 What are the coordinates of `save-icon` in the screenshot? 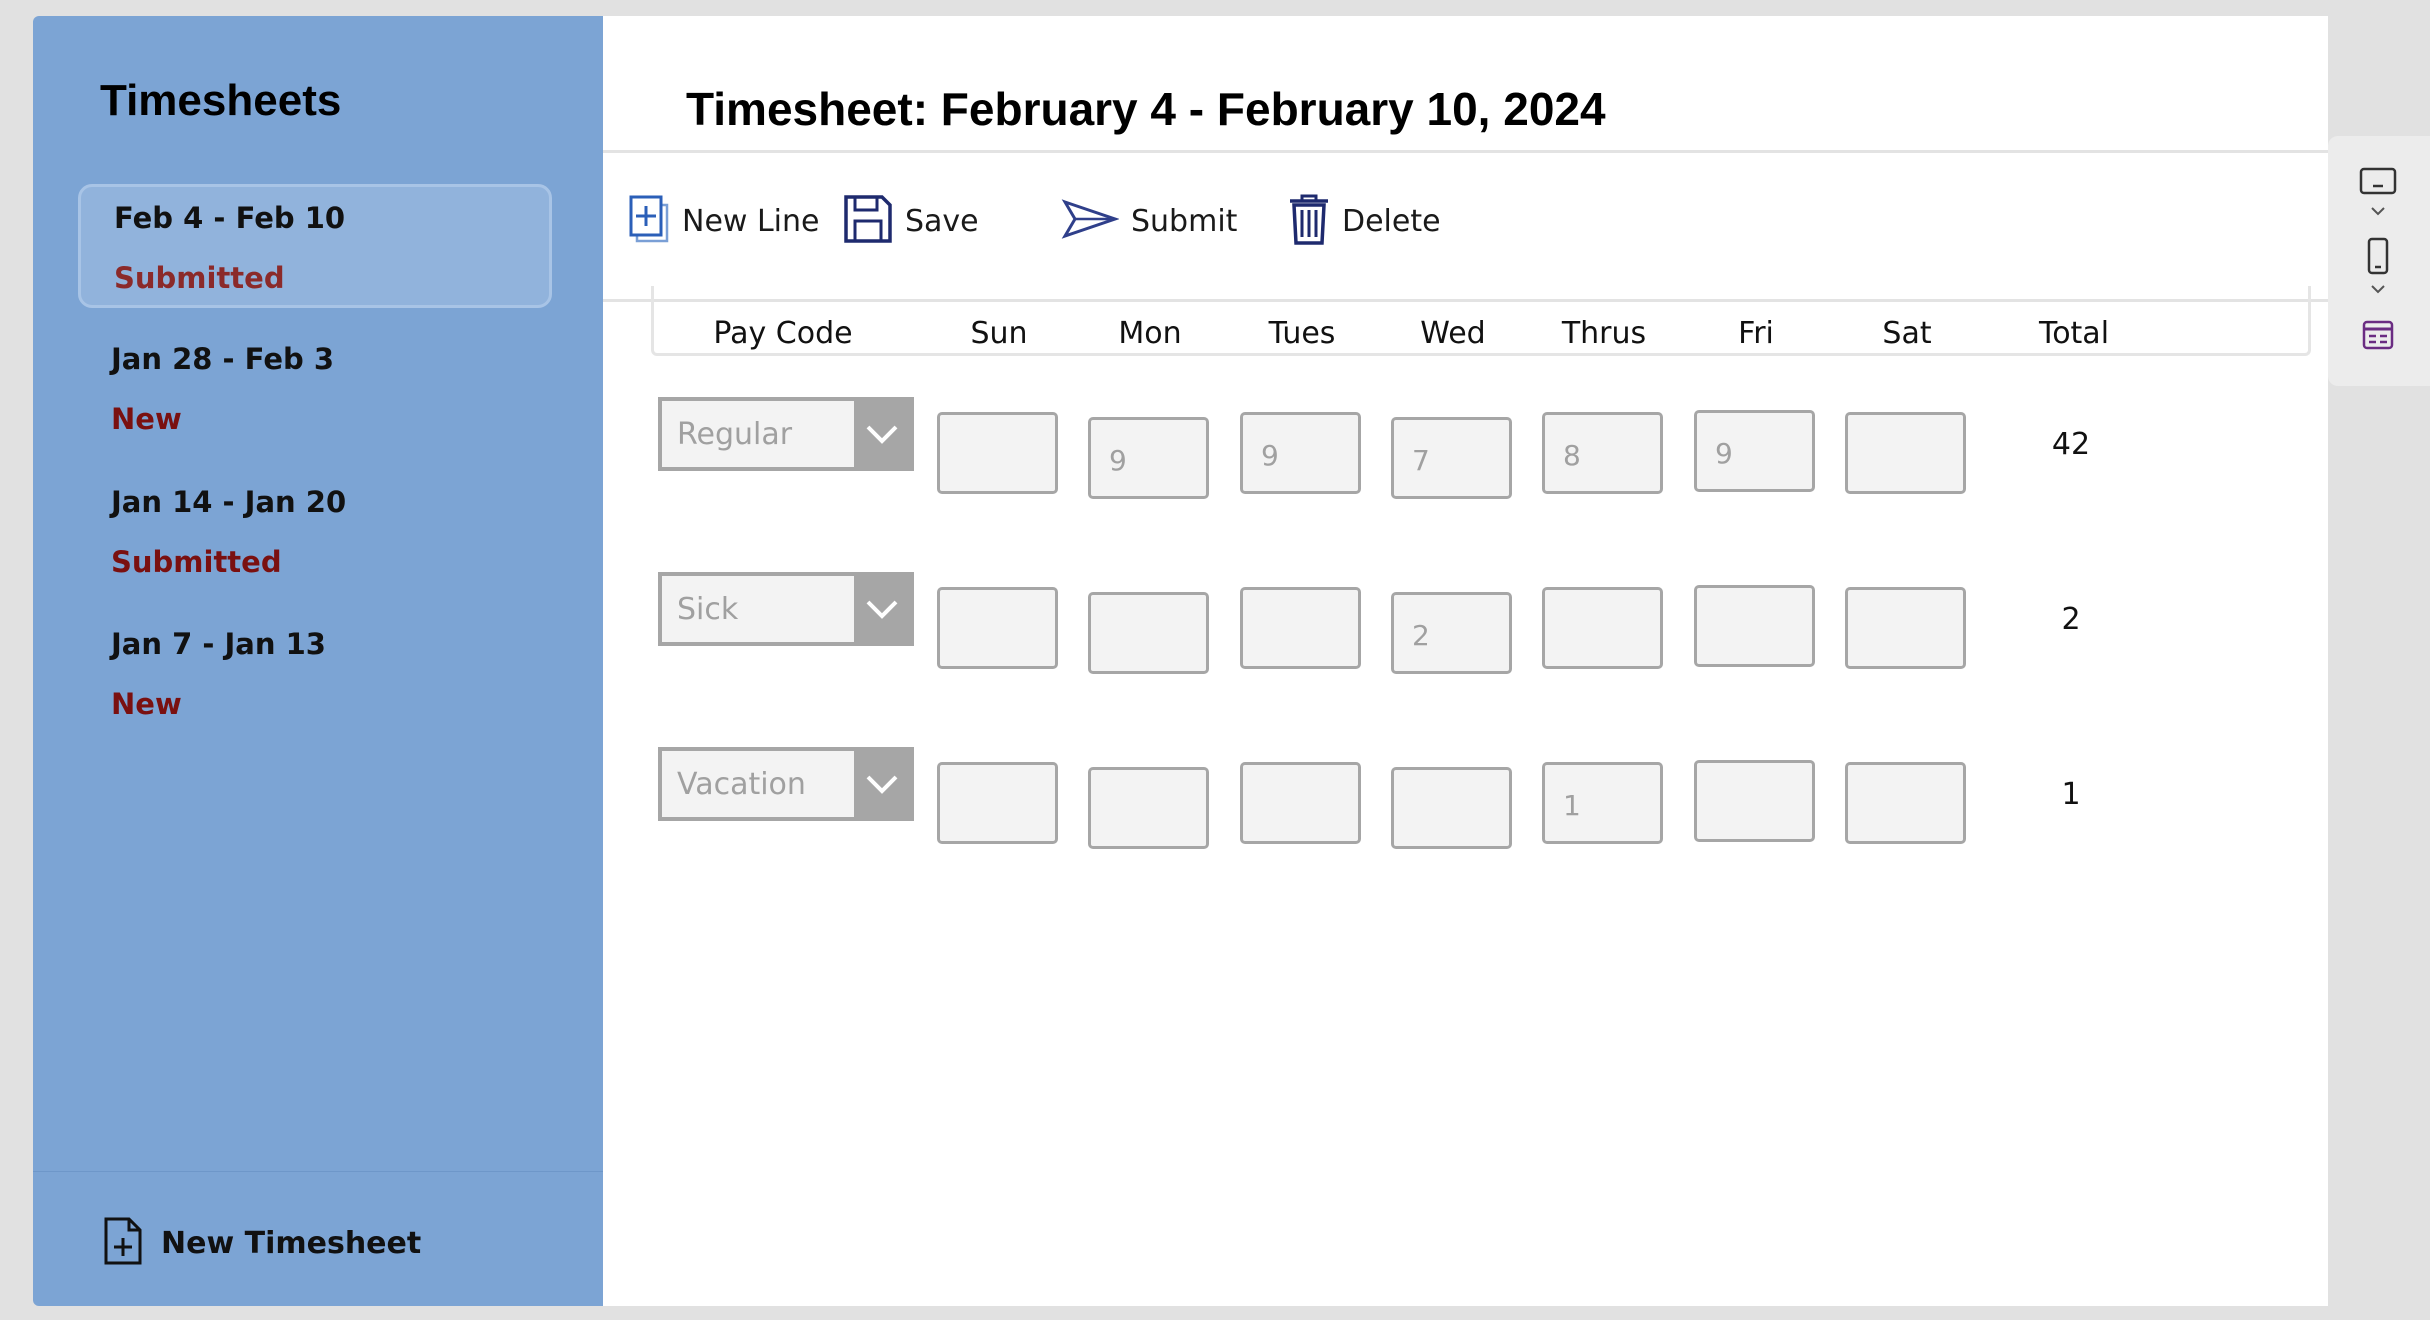 It's located at (868, 221).